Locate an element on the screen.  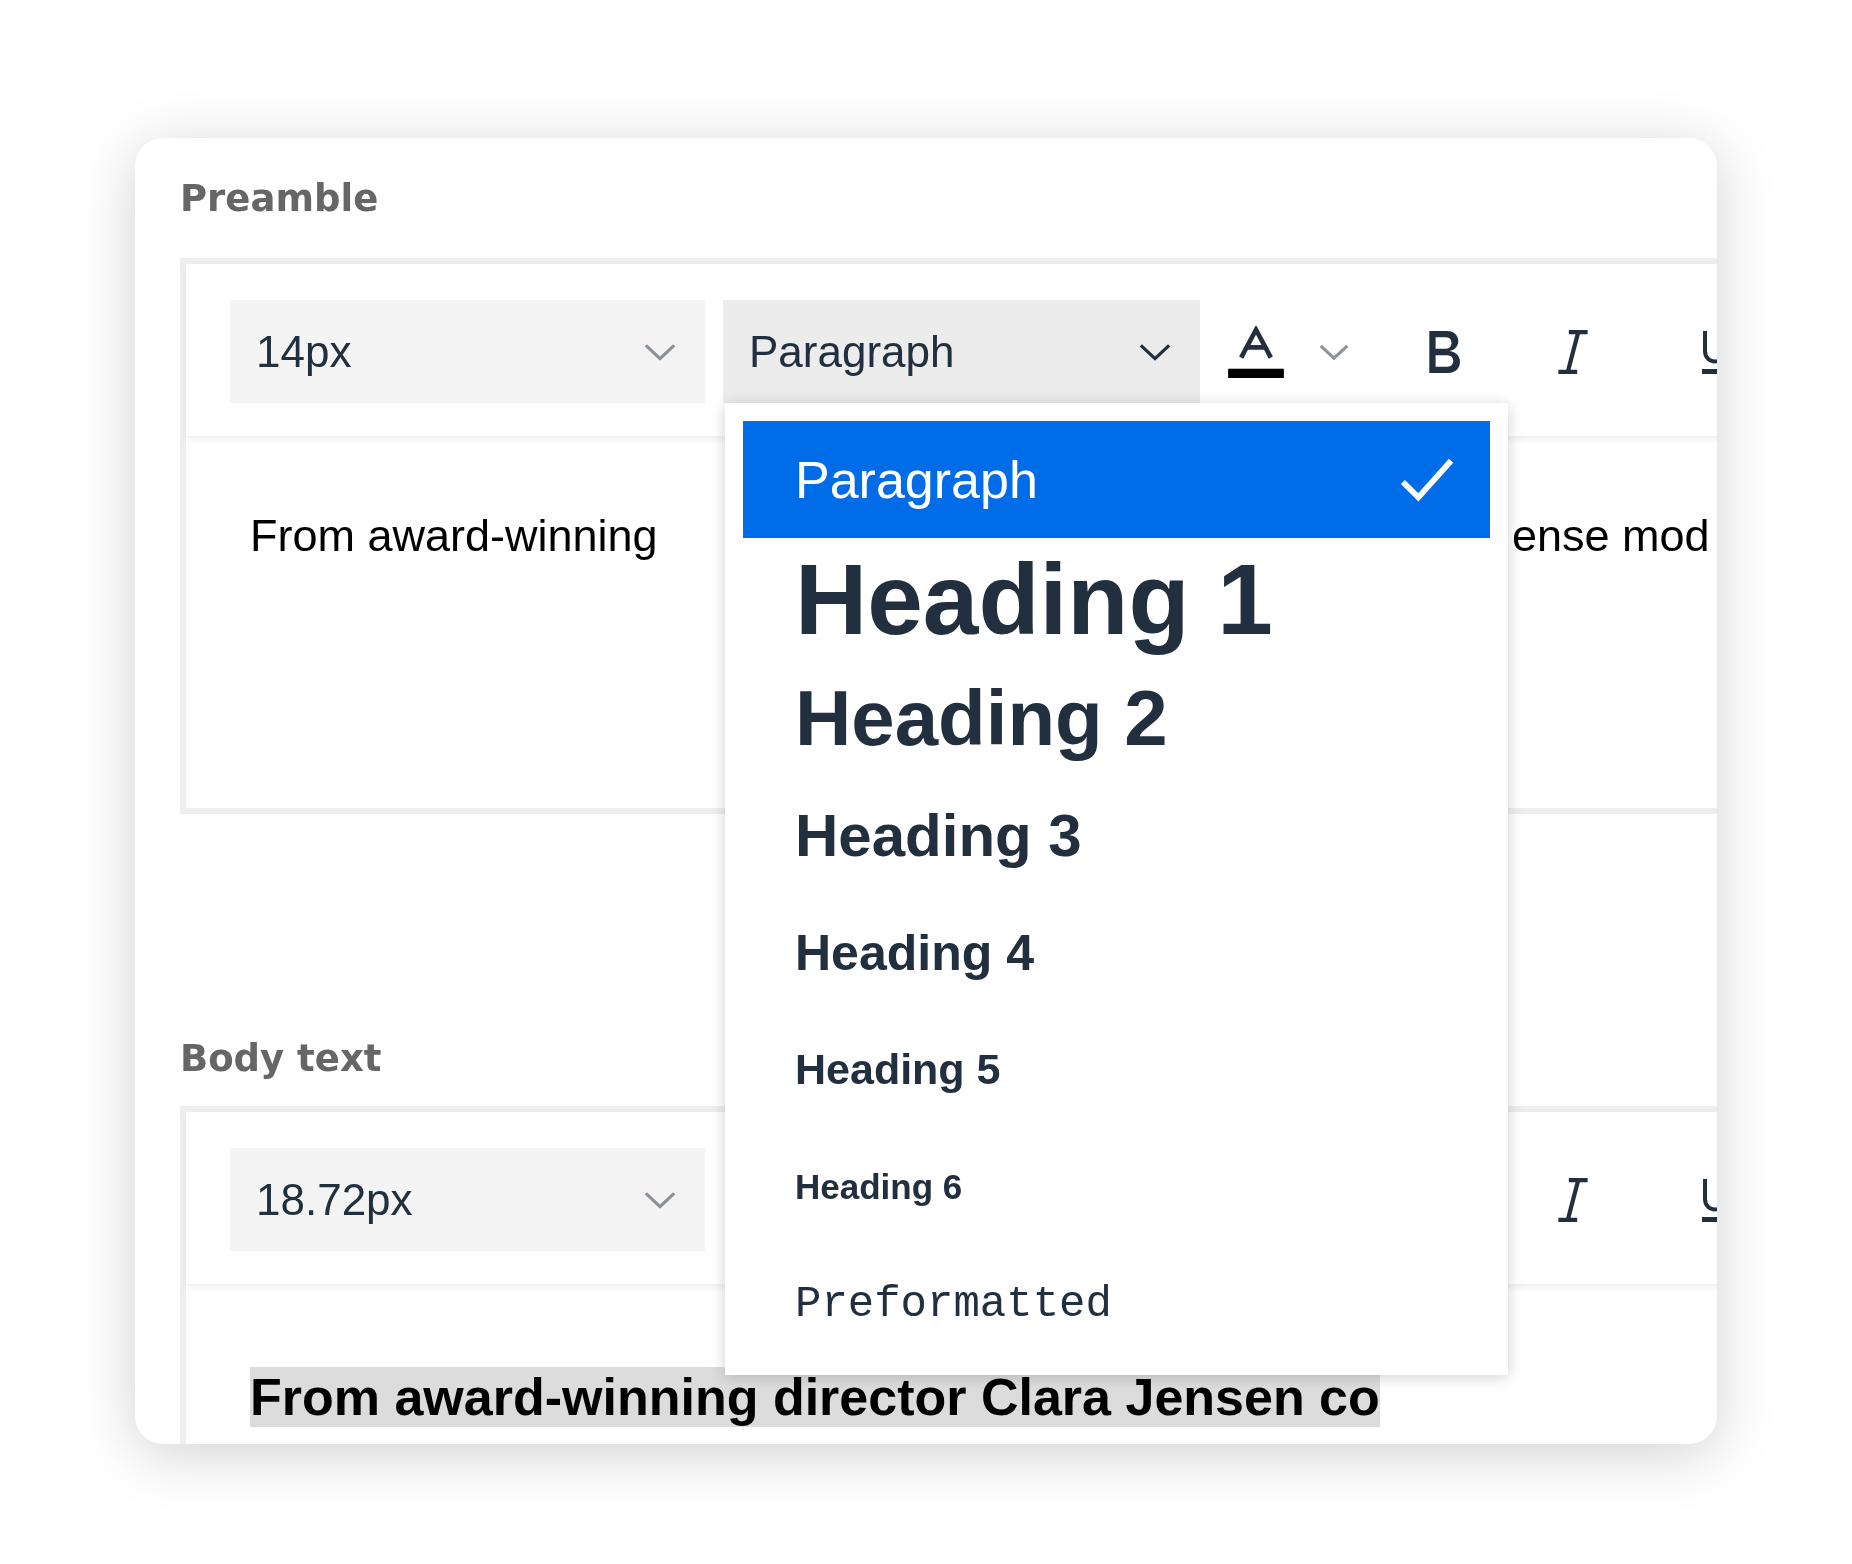
font-size-select: 14px is located at coordinates (467, 351).